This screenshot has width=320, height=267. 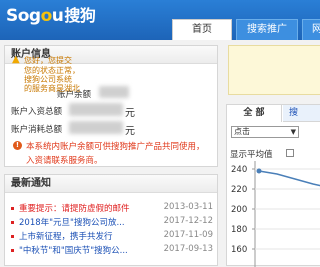 What do you see at coordinates (96, 127) in the screenshot?
I see `total-spend-redacted` at bounding box center [96, 127].